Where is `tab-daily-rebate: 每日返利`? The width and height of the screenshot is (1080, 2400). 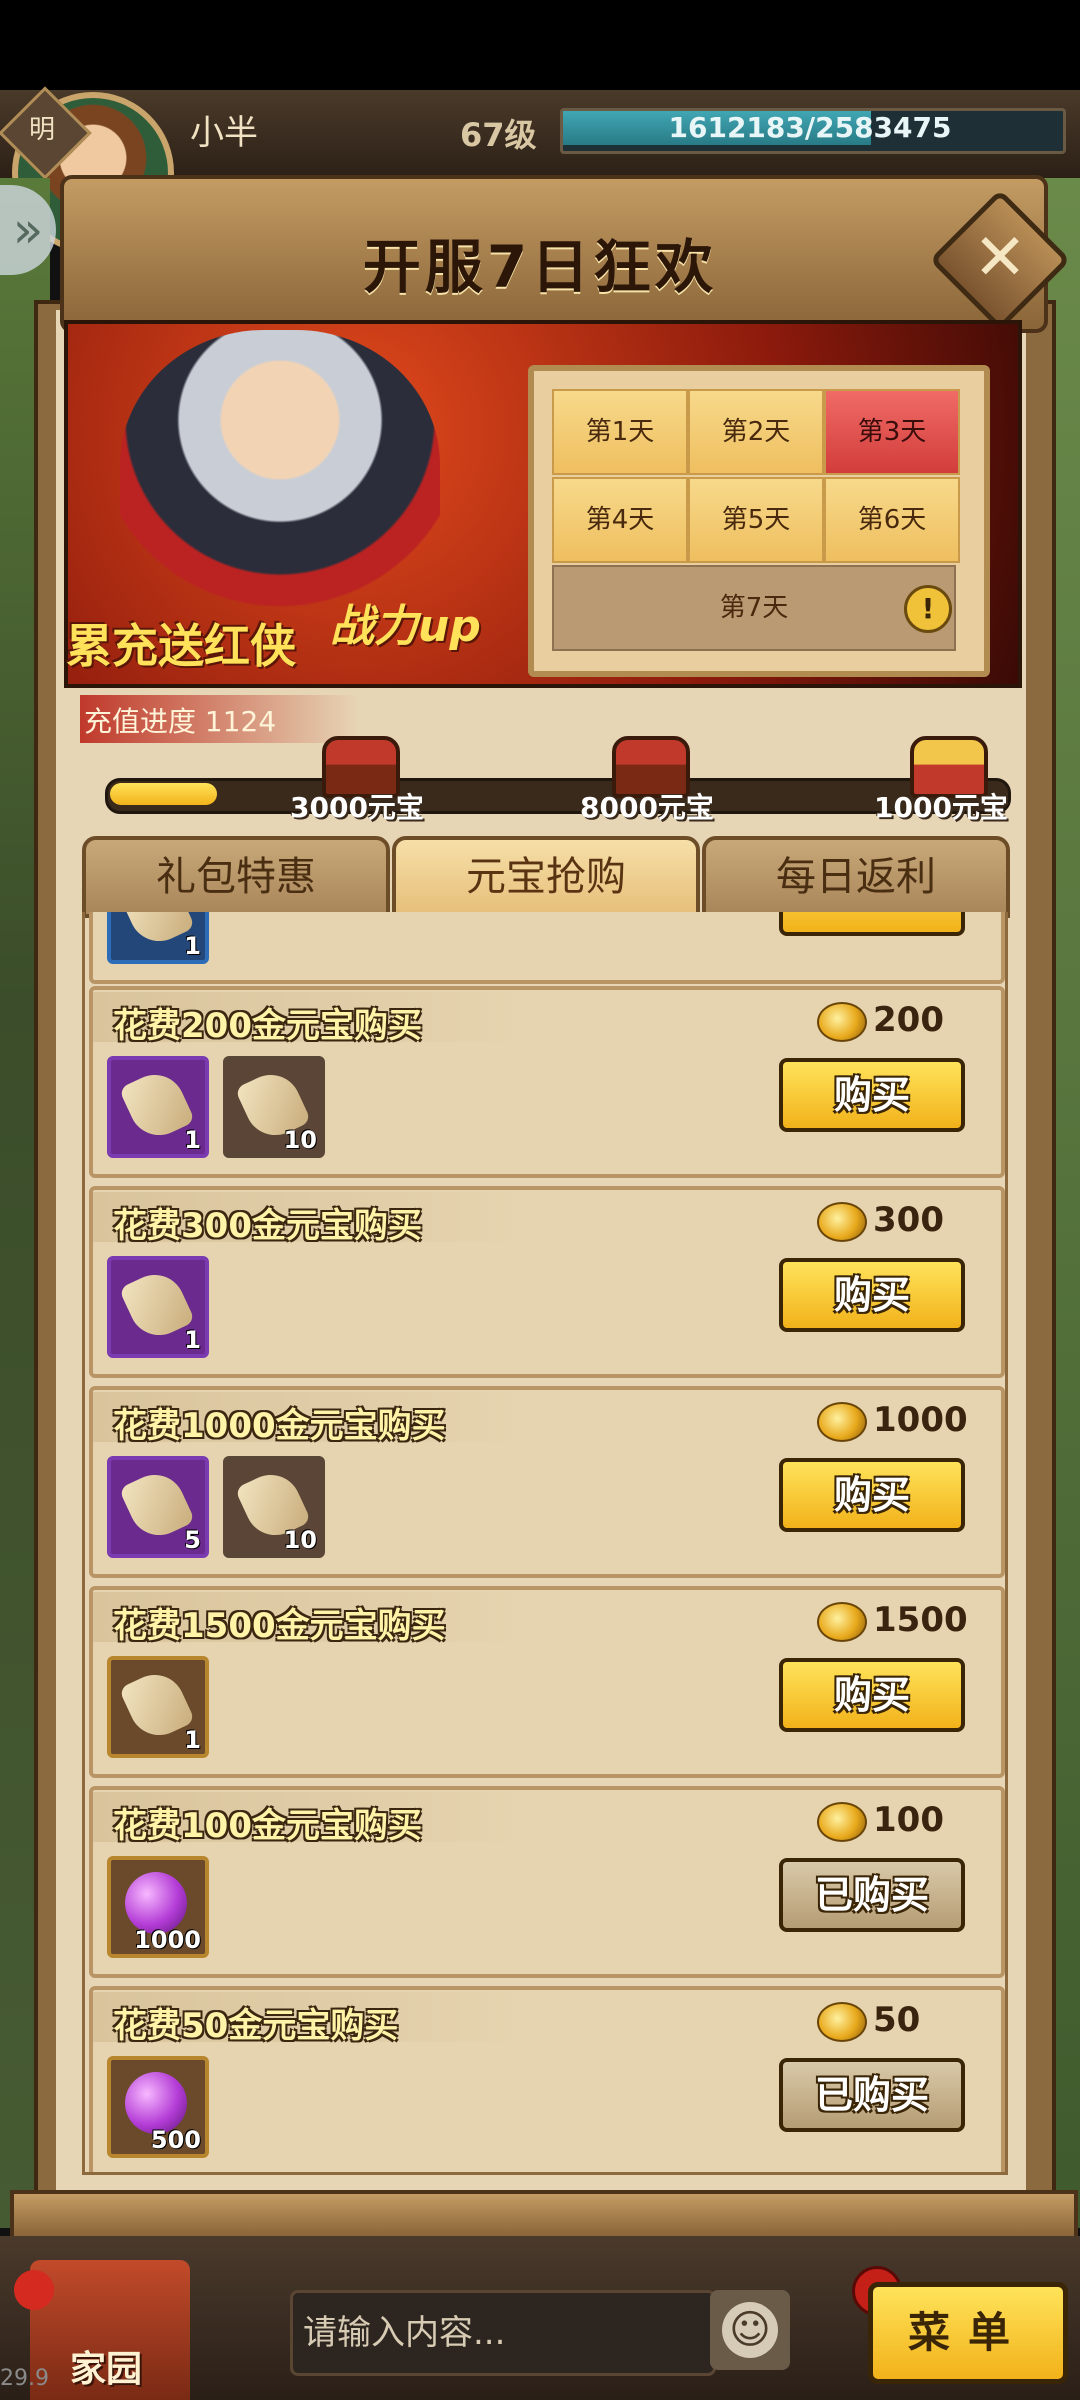
tab-daily-rebate: 每日返利 is located at coordinates (856, 877).